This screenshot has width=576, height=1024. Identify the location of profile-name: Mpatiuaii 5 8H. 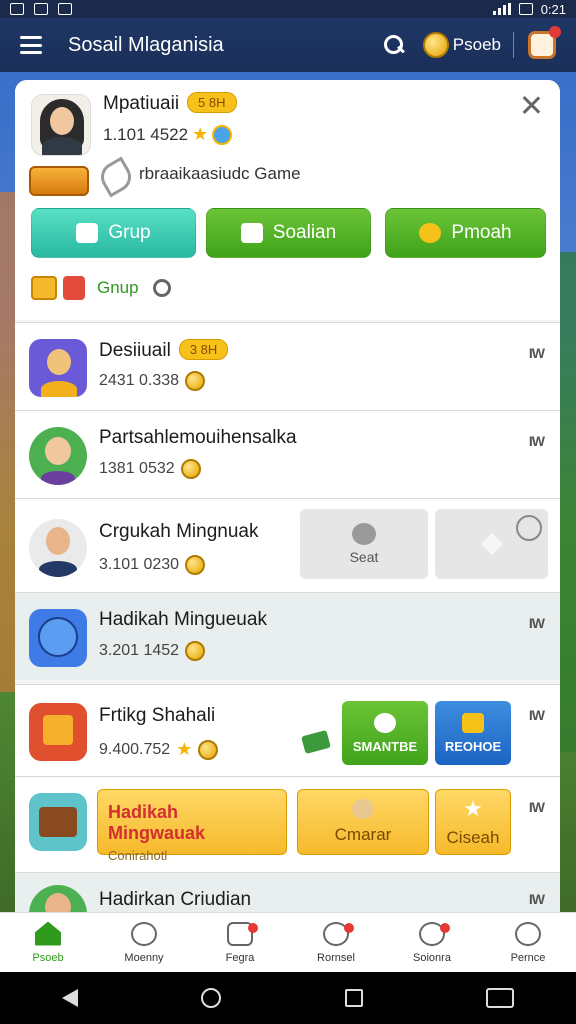
(170, 103).